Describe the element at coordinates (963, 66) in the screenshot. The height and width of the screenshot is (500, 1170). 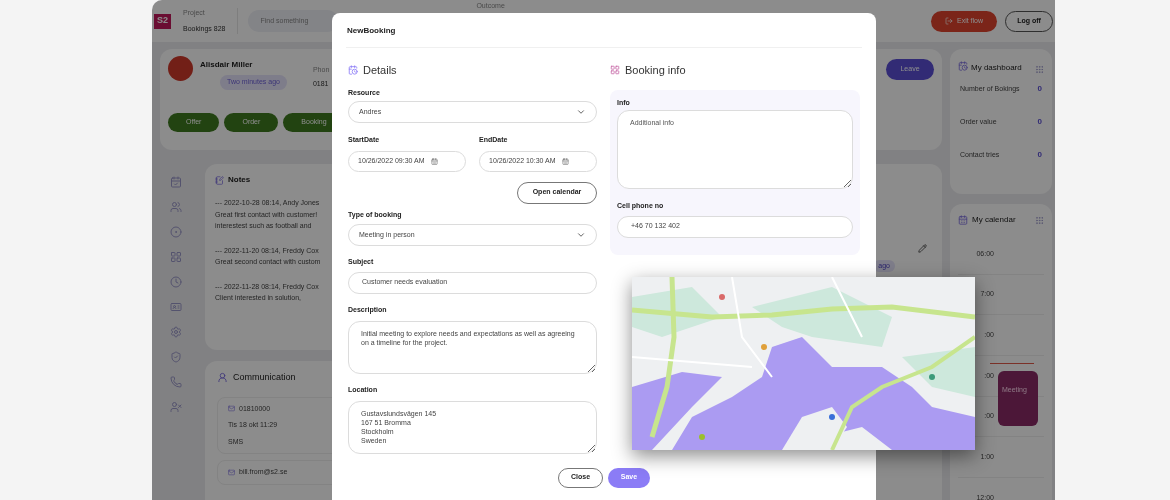
I see `dashboard-icon` at that location.